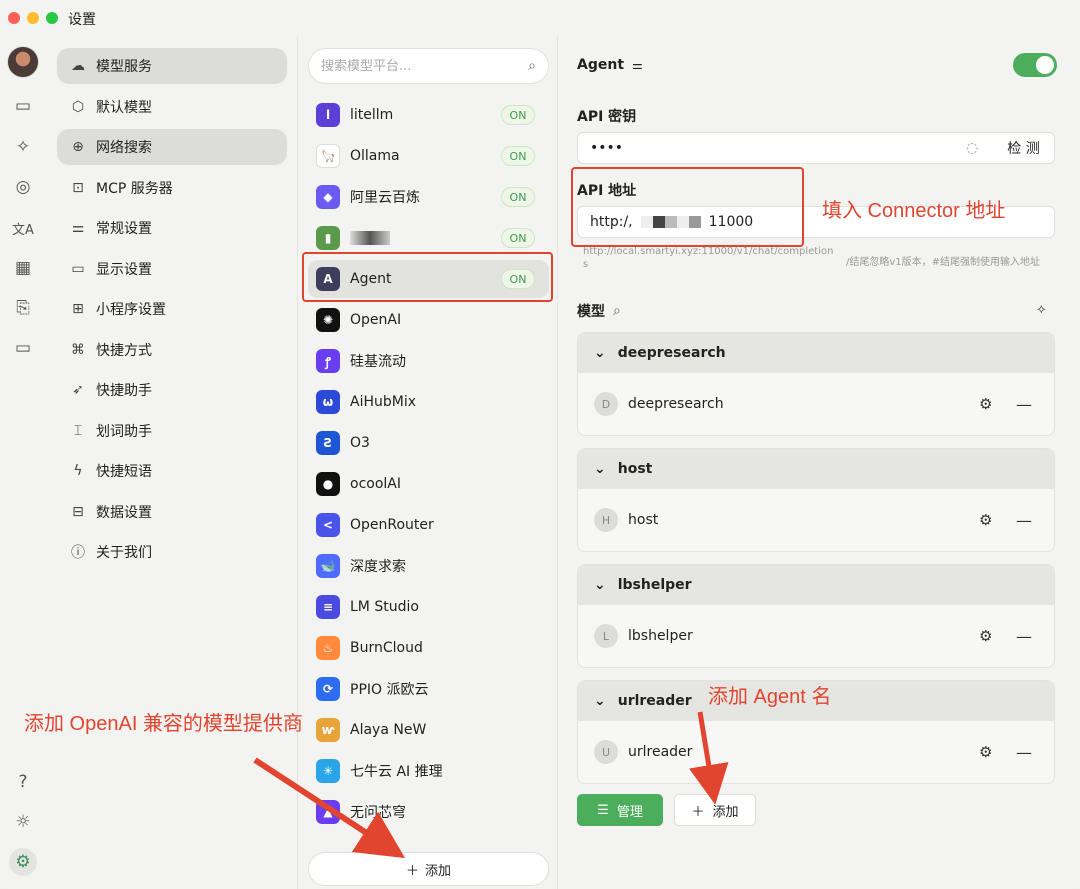 This screenshot has height=889, width=1080. What do you see at coordinates (329, 808) in the screenshot?
I see `annotation-arrow-provider` at bounding box center [329, 808].